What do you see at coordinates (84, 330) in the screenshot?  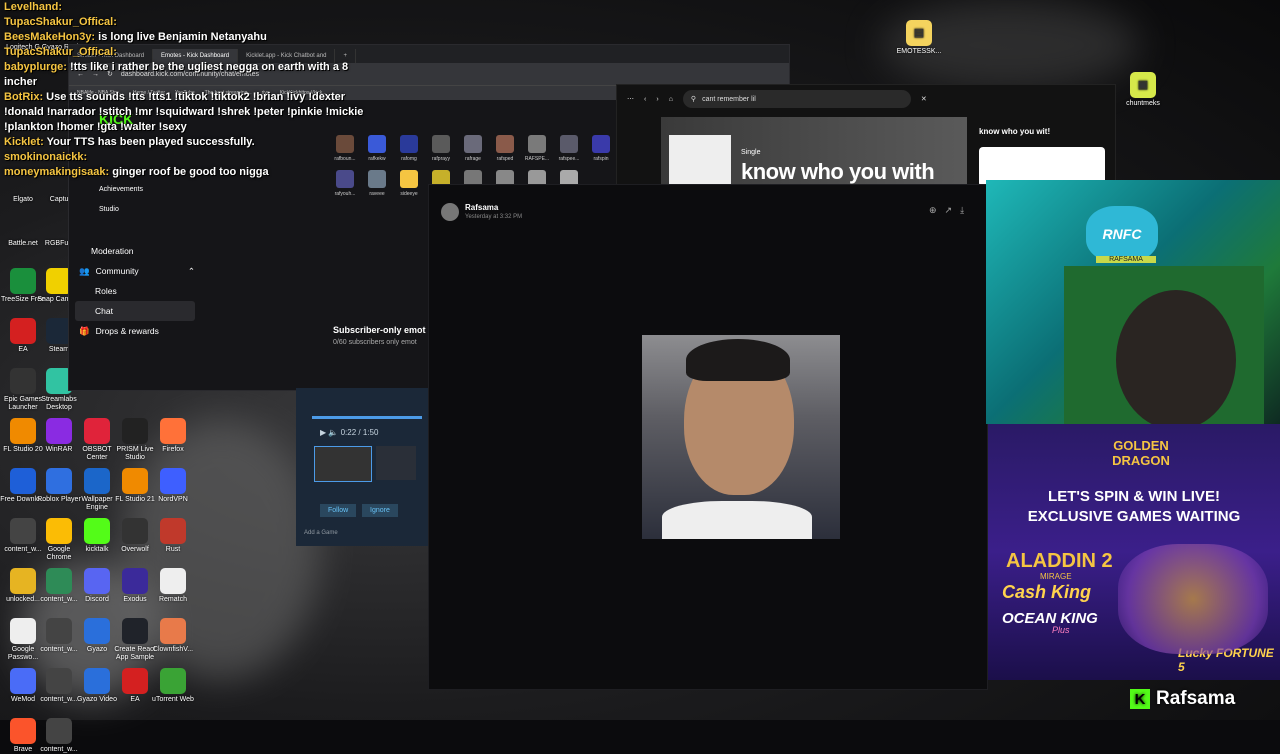 I see `gift-icon: 🎁` at bounding box center [84, 330].